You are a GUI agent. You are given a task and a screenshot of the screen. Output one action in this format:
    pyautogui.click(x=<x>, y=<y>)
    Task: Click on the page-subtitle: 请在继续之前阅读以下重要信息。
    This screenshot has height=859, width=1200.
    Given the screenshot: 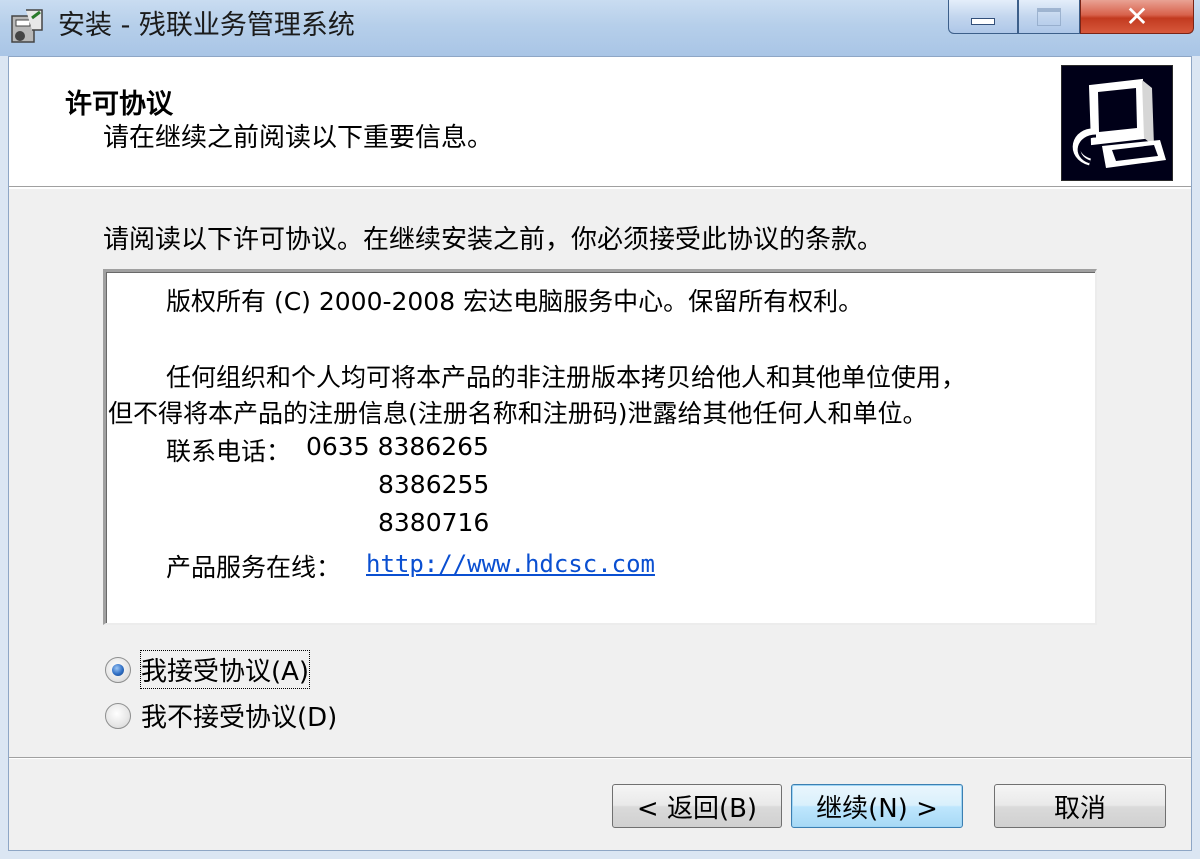 What is the action you would take?
    pyautogui.click(x=298, y=138)
    